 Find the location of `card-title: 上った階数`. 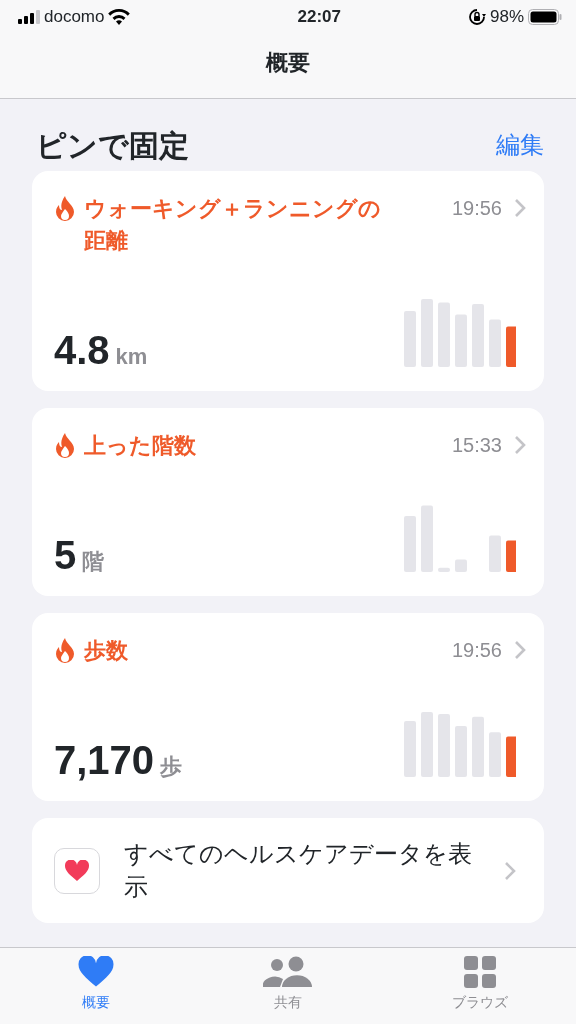

card-title: 上った階数 is located at coordinates (140, 446).